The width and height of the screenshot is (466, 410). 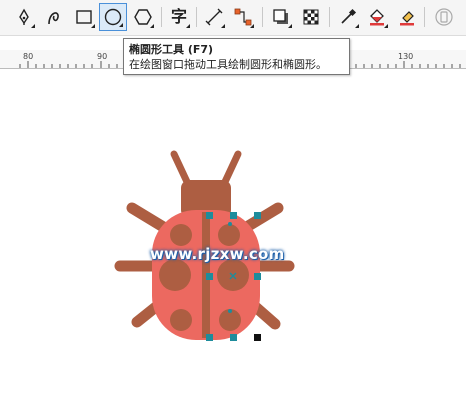 I want to click on interactive-fill-tool, so click(x=377, y=17).